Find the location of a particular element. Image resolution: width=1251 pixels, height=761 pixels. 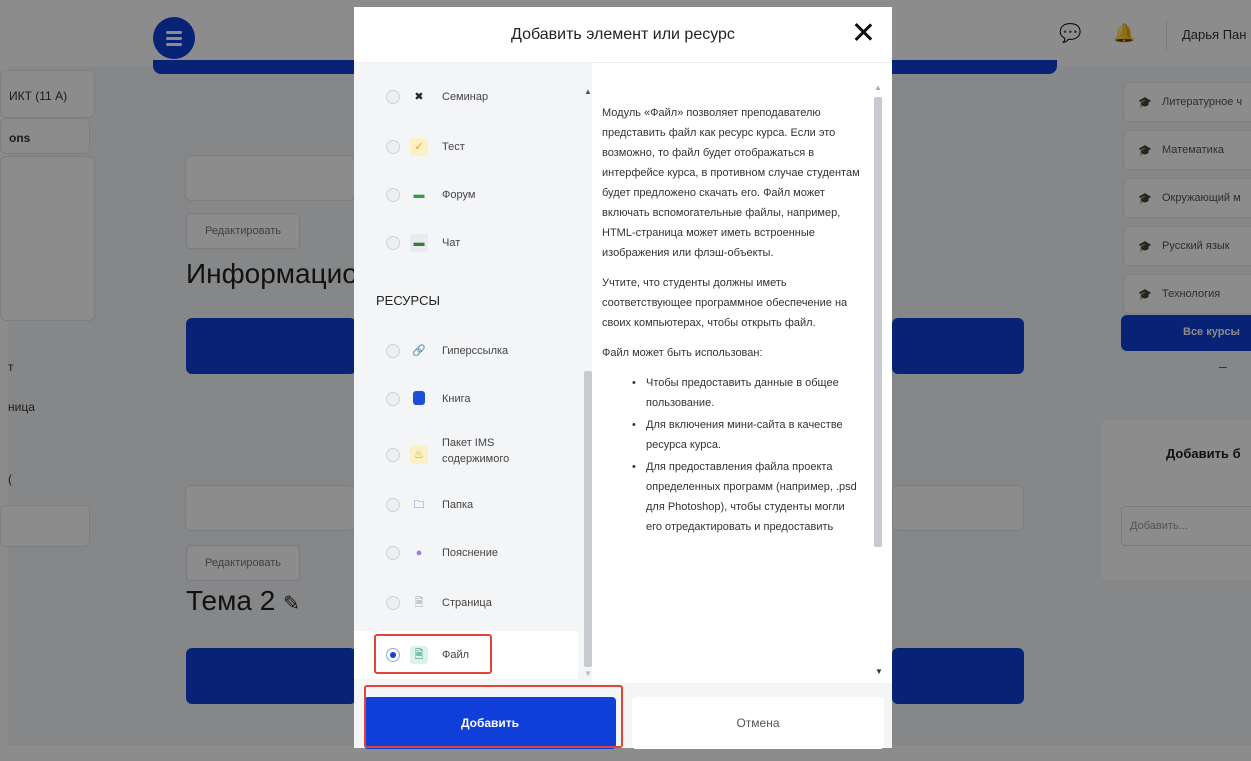

resource-label: Книга is located at coordinates (456, 399).